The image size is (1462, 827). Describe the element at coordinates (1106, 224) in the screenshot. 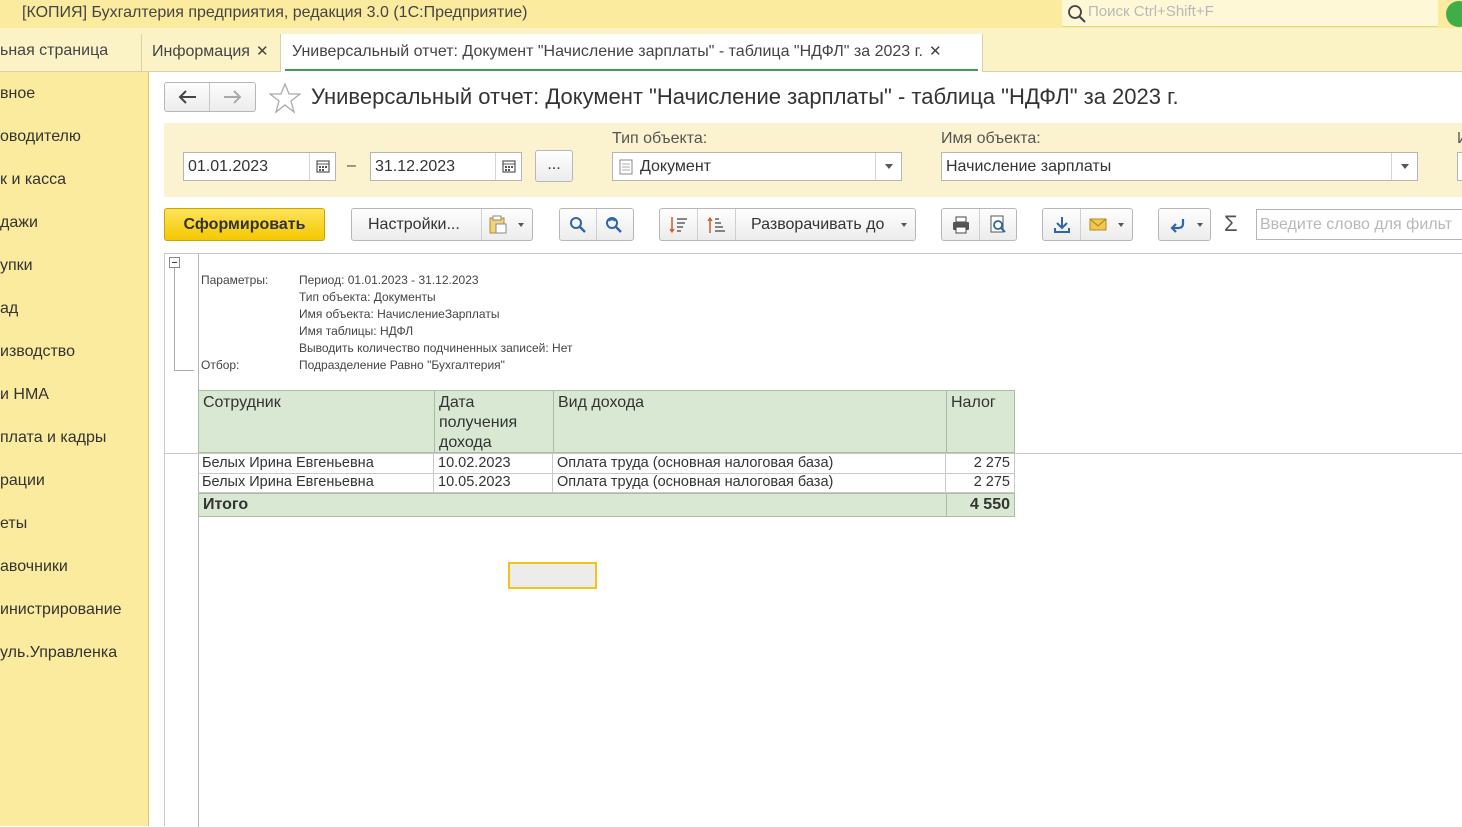

I see `send-email-button` at that location.